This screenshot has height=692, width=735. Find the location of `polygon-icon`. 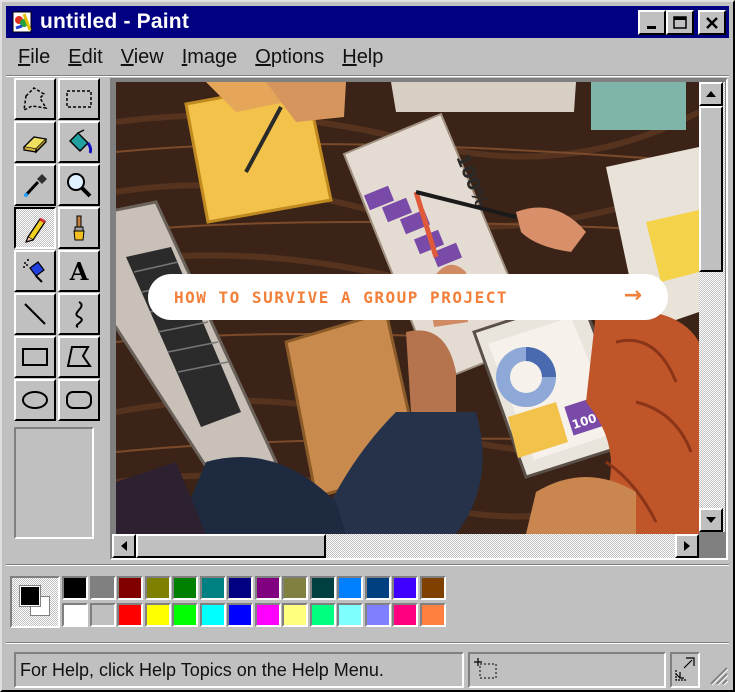

polygon-icon is located at coordinates (79, 356).